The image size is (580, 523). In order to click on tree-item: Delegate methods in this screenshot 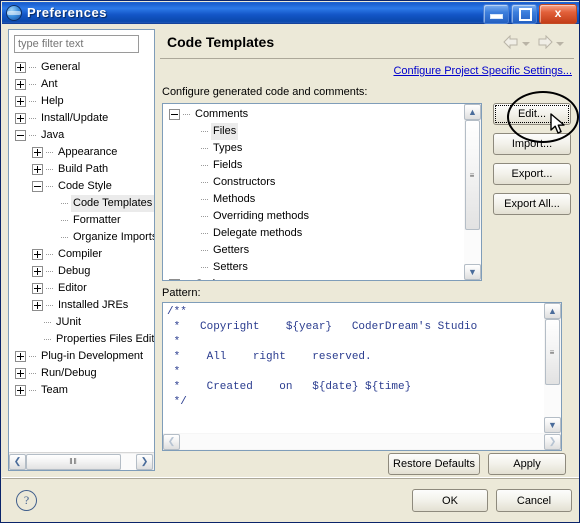, I will do `click(314, 233)`.